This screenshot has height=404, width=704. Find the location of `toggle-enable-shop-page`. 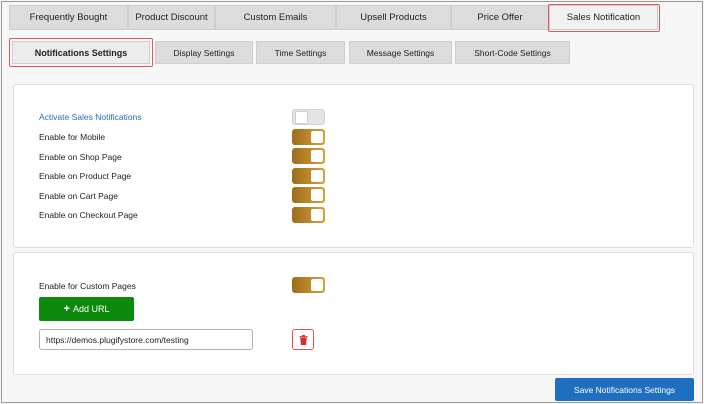

toggle-enable-shop-page is located at coordinates (308, 156).